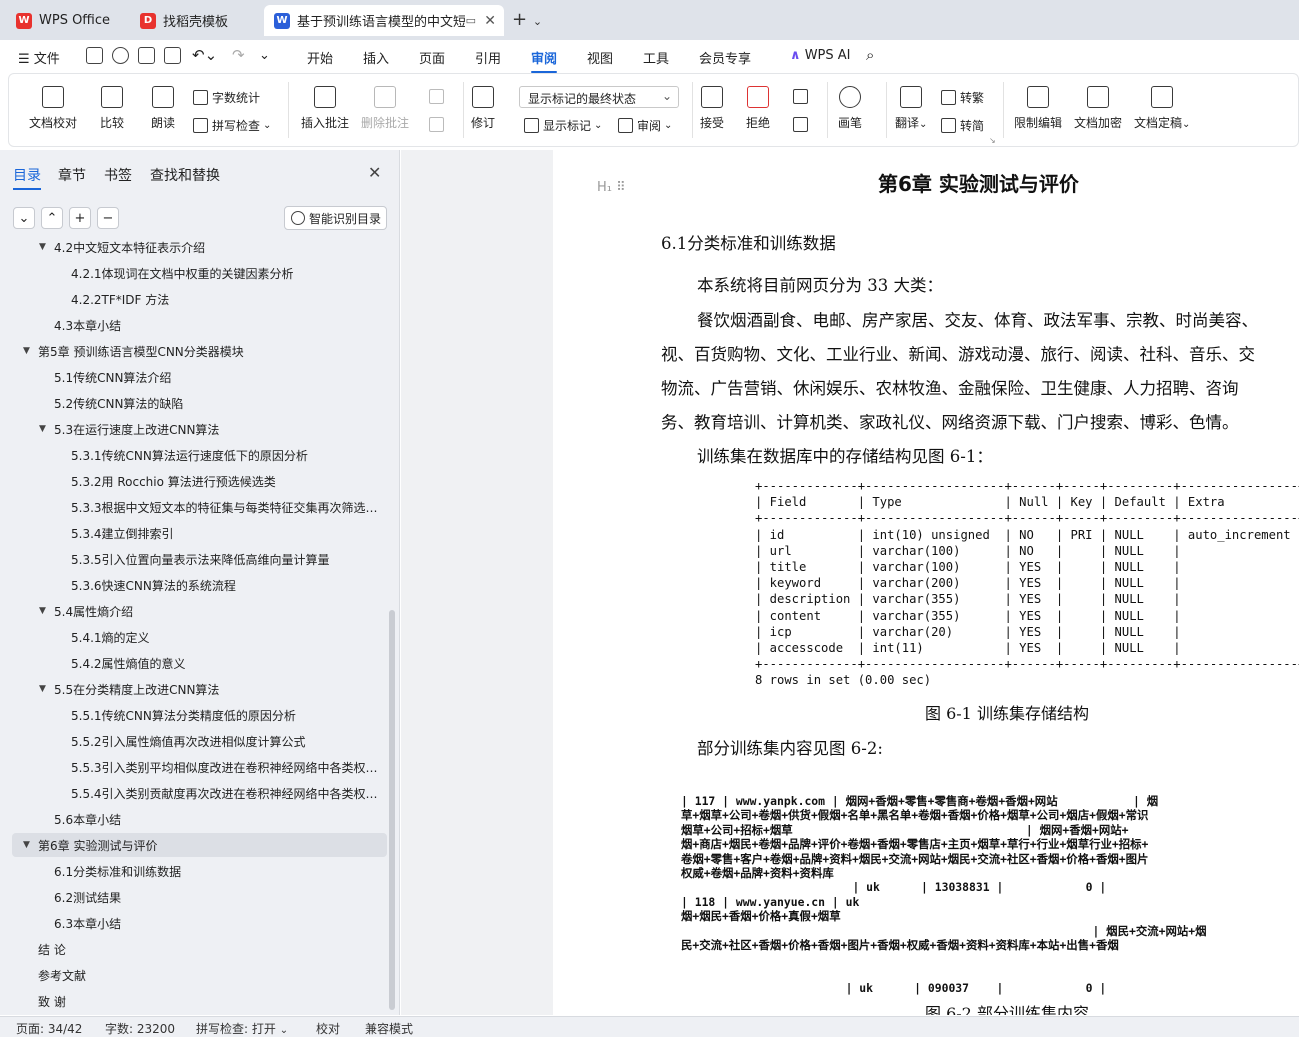 This screenshot has height=1037, width=1299. I want to click on toc-item: 5.3.2用 Rocchio 算法进行预选候选类, so click(192, 481).